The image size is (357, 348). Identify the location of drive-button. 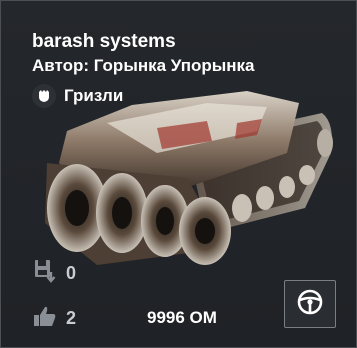
(310, 304).